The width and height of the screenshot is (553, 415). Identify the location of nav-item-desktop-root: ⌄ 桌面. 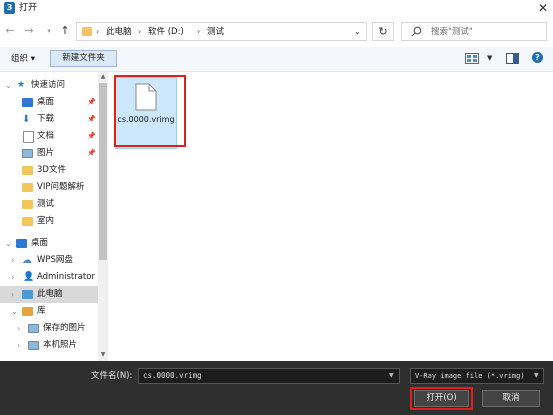
(49, 243).